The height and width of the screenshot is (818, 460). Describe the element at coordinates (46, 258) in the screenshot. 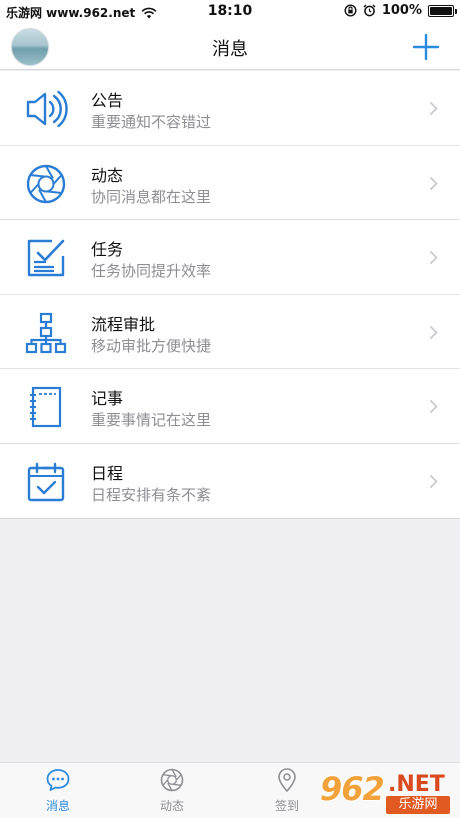

I see `task-check-icon` at that location.